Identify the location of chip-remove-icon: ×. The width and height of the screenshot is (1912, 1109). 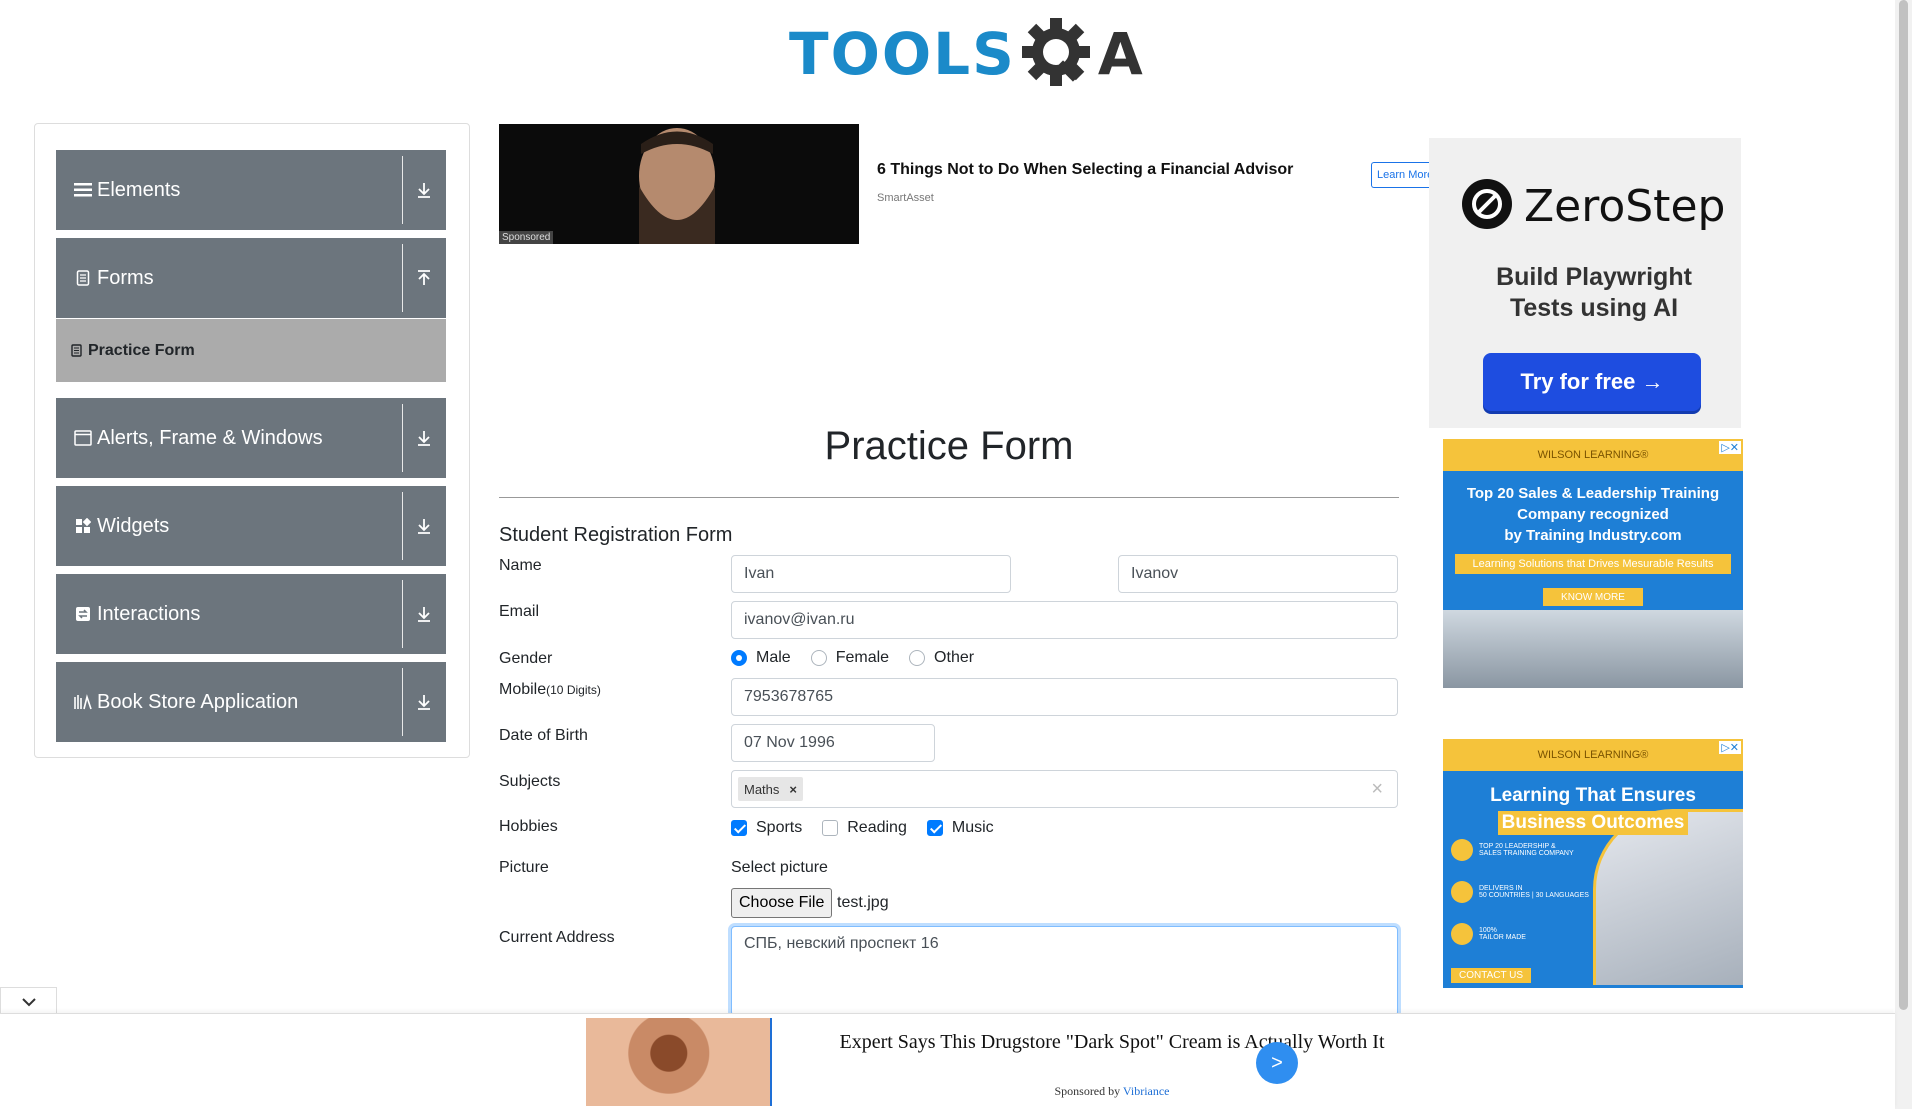
(793, 789).